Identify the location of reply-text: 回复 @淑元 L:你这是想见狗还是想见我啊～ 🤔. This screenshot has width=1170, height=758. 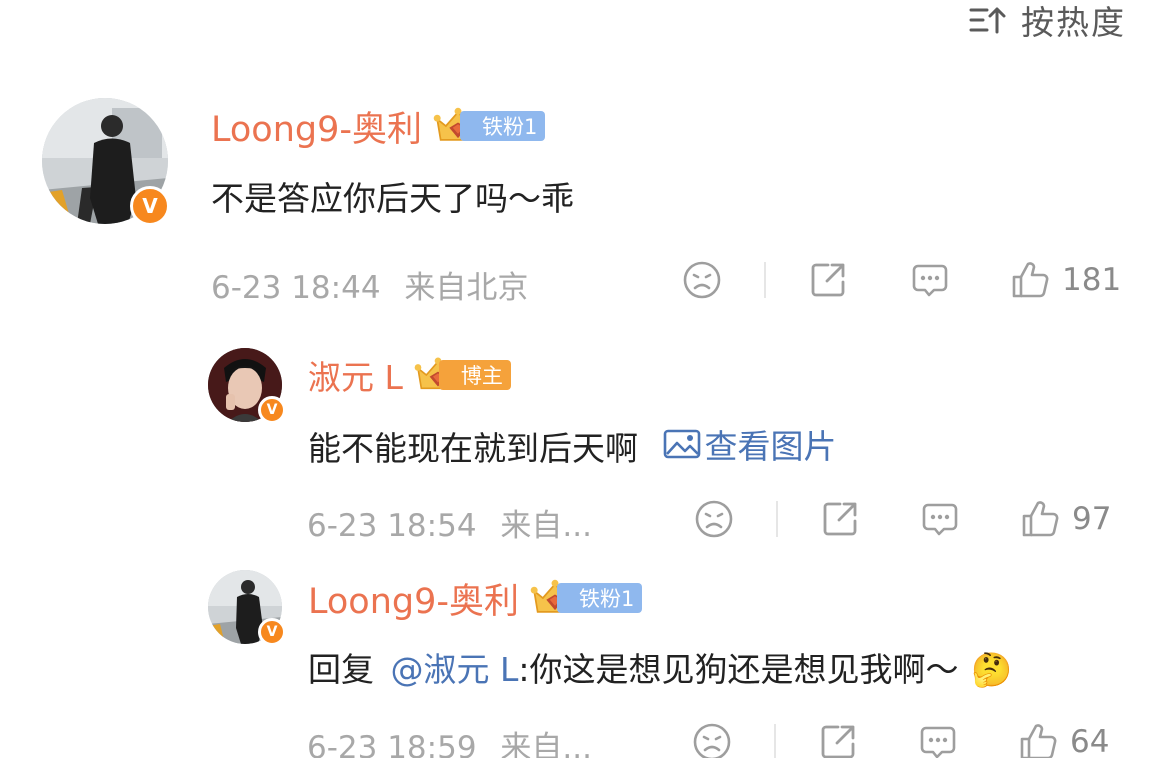
(660, 667).